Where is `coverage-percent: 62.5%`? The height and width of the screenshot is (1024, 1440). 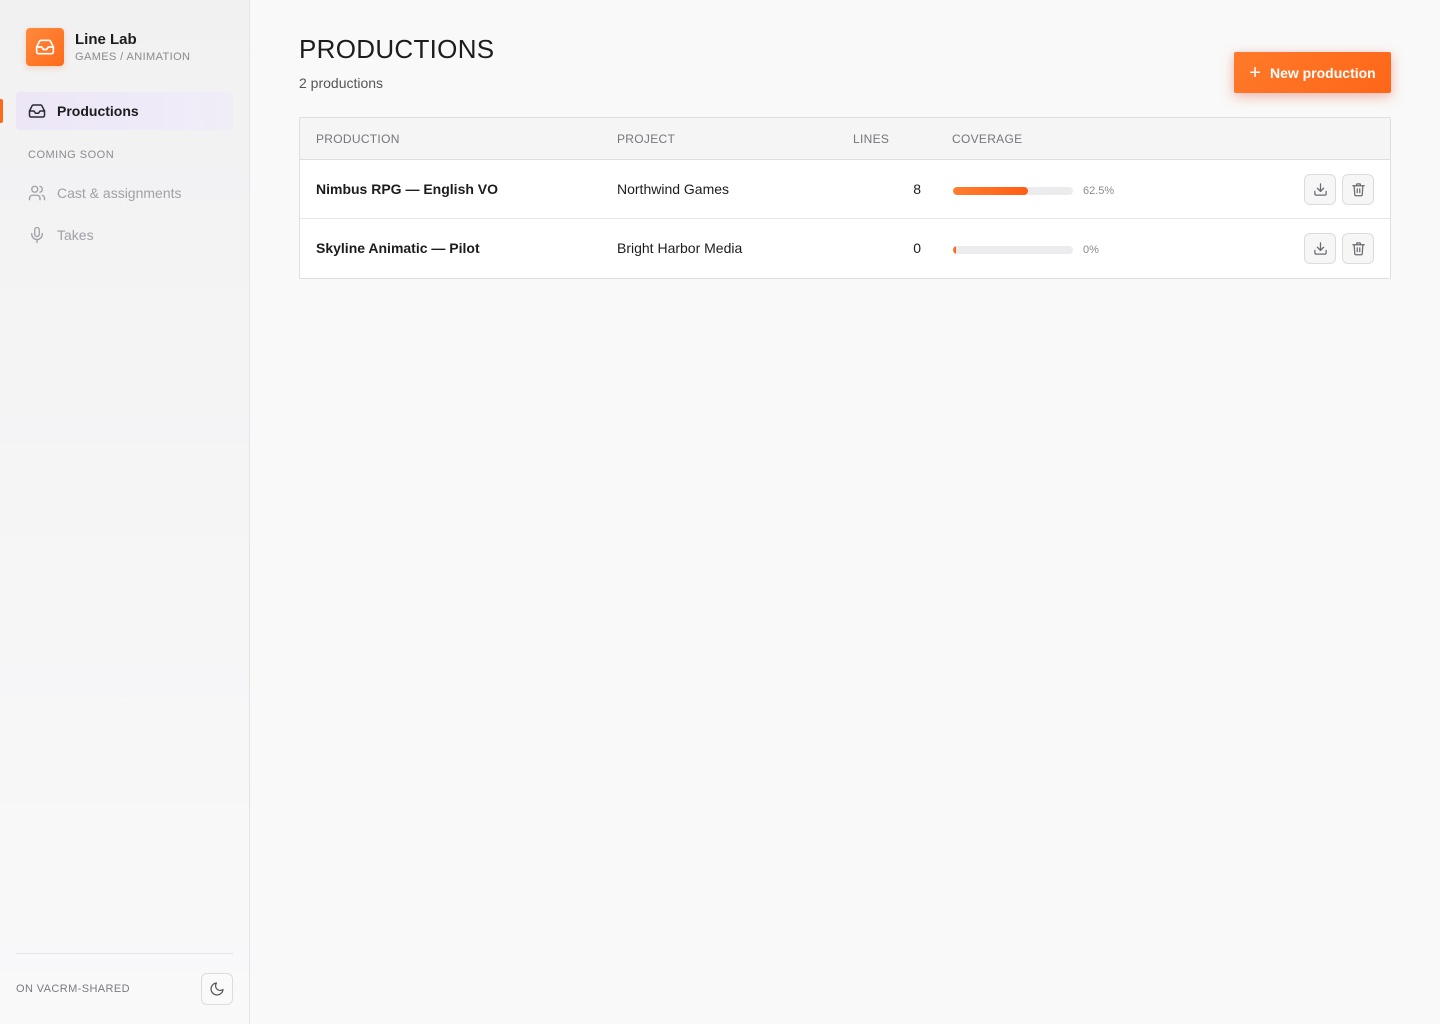 coverage-percent: 62.5% is located at coordinates (1099, 191).